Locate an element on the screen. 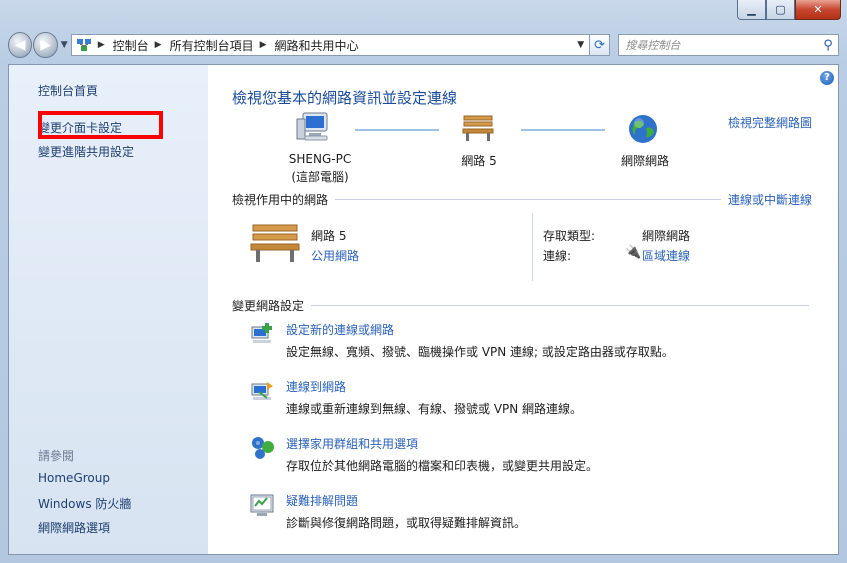  caption-buttons: ▁ ▢ ✕ is located at coordinates (789, 10).